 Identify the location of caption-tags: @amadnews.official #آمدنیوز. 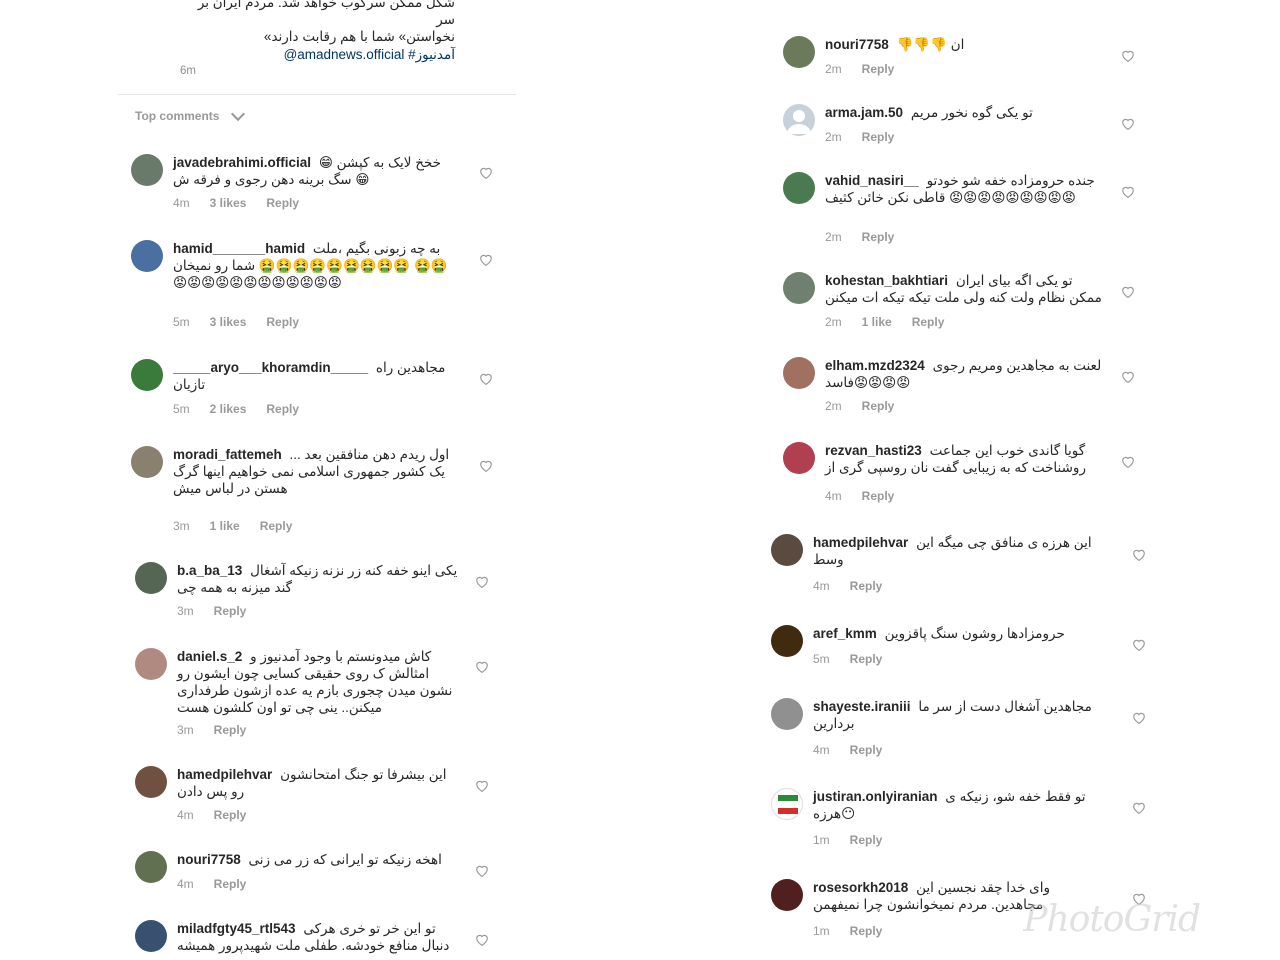
(317, 54).